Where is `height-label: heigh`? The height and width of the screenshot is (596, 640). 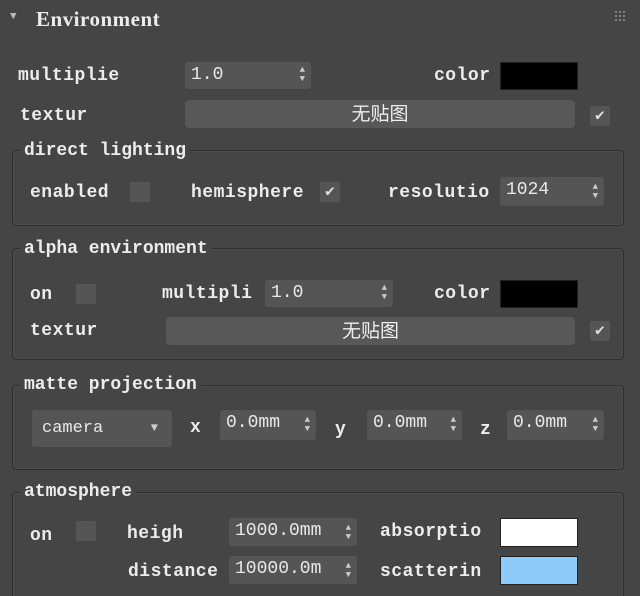 height-label: heigh is located at coordinates (155, 534).